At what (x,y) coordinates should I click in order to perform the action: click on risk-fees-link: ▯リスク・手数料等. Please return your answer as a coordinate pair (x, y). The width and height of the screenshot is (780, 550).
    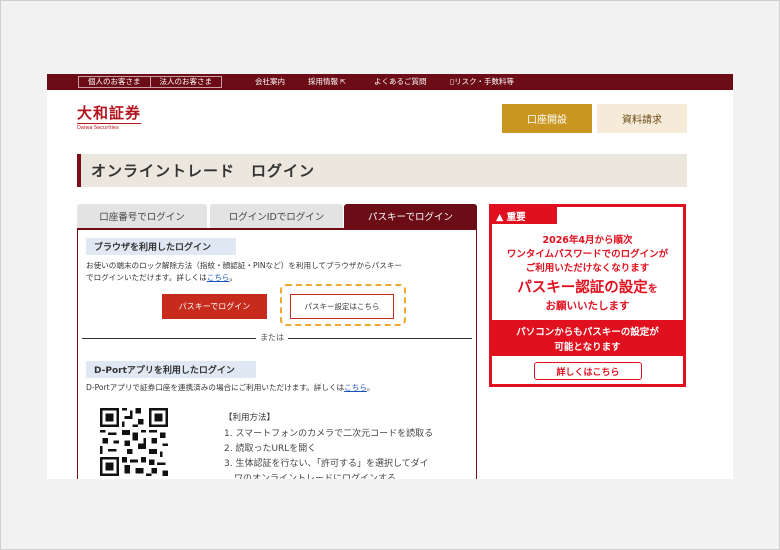
    Looking at the image, I should click on (482, 82).